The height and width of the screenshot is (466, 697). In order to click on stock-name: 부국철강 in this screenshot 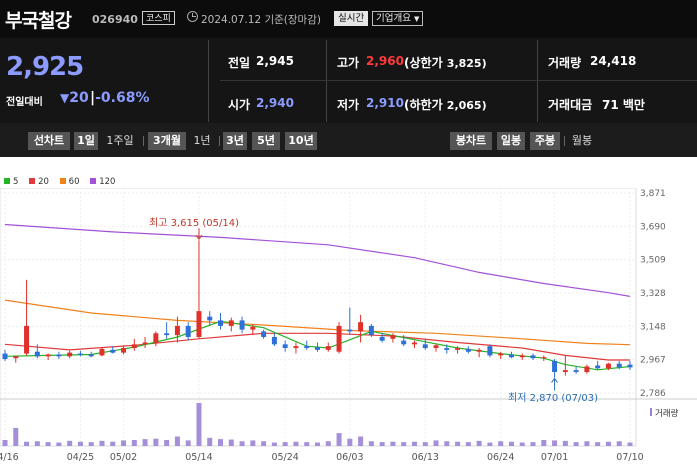, I will do `click(38, 21)`.